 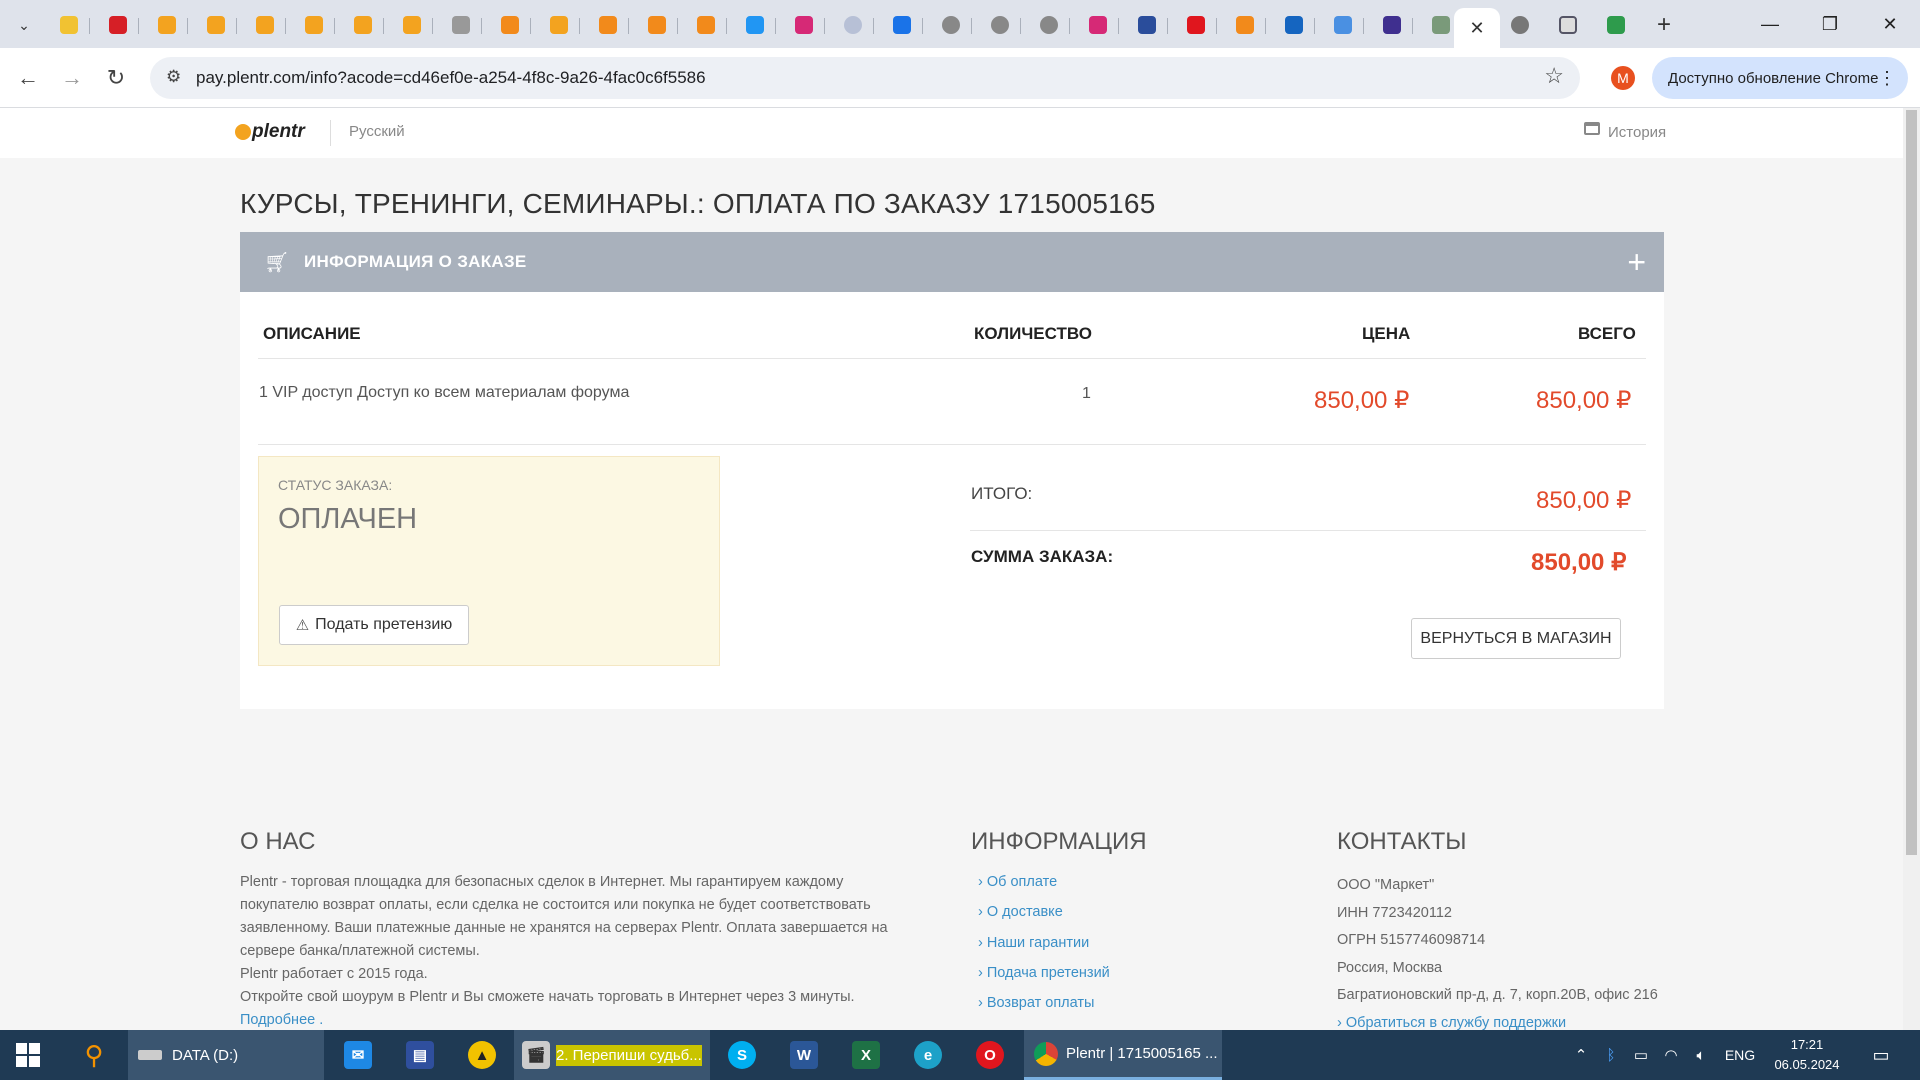 What do you see at coordinates (1017, 882) in the screenshot?
I see `info-link-payment: › Об оплате` at bounding box center [1017, 882].